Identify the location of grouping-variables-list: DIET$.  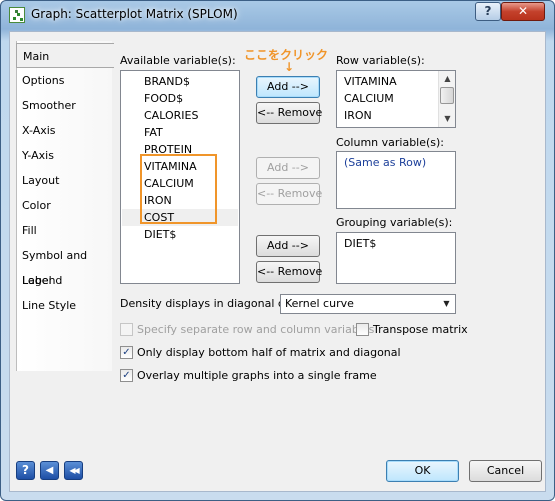
(396, 258).